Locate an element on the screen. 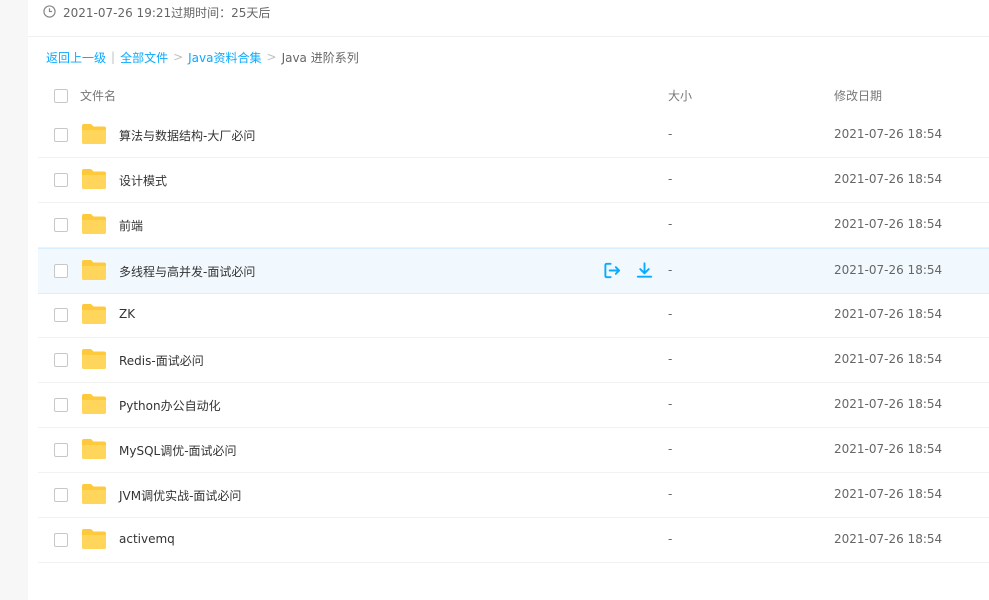  file-name-link: Python办公自动化 is located at coordinates (170, 405).